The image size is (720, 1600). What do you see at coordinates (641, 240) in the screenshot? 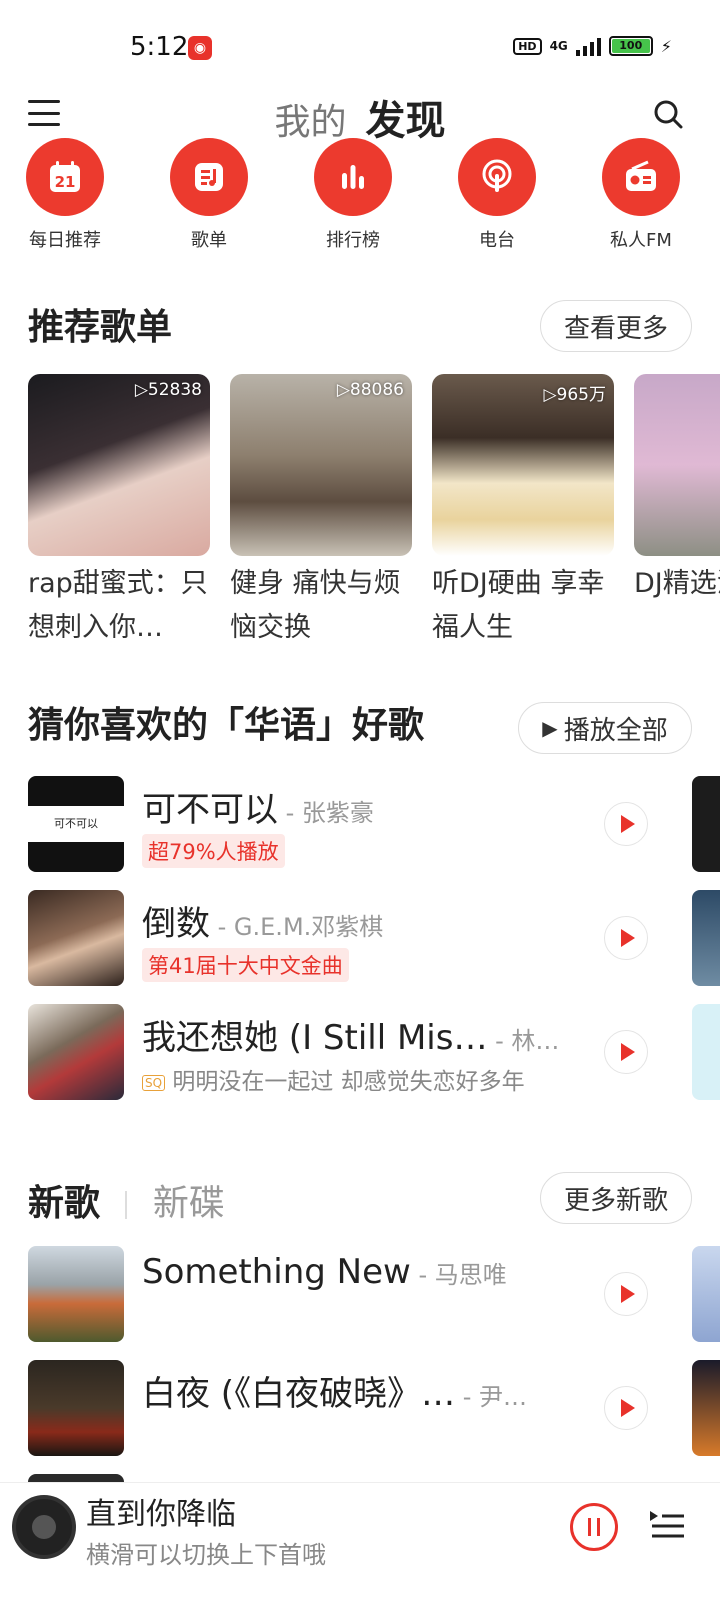
I see `category-label: 私人FM` at bounding box center [641, 240].